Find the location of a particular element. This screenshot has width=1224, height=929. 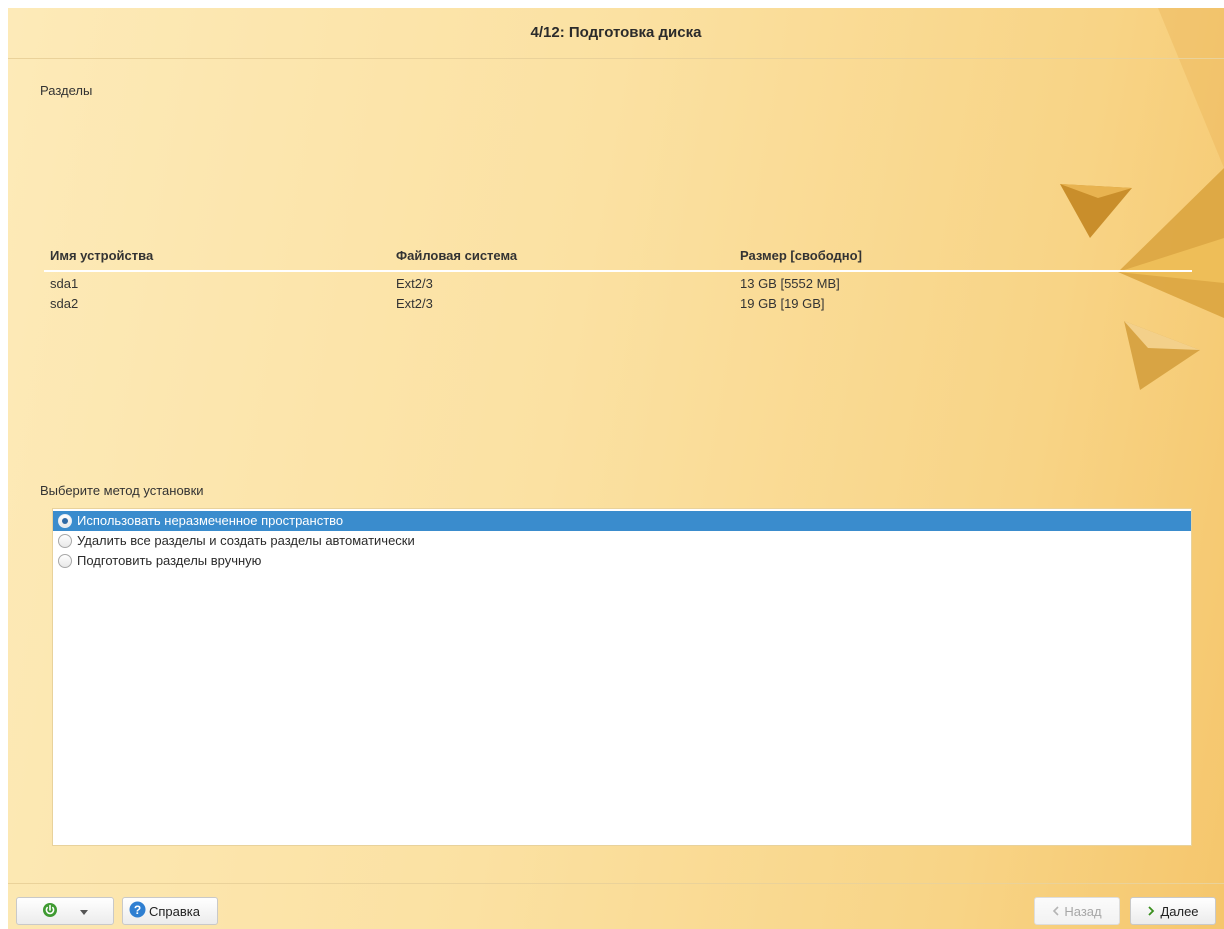

table-row: sda2 Ext2/3 19 GB [19 GB] is located at coordinates (618, 302).